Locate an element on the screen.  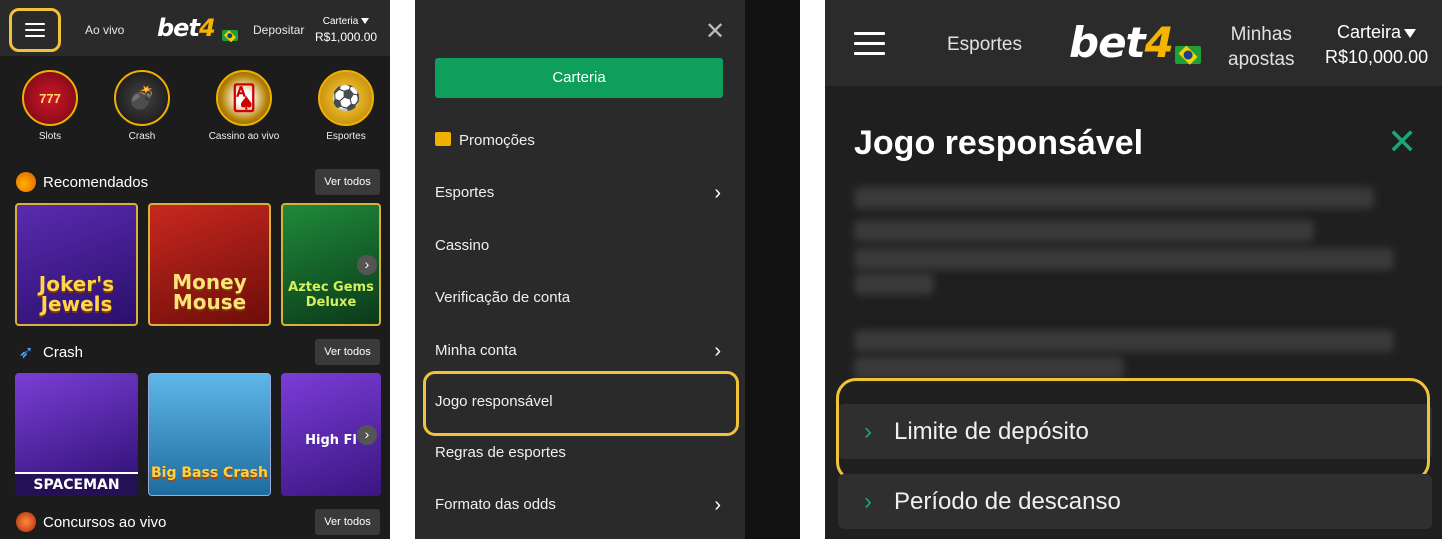
wallet-button: Carteria is located at coordinates (579, 78).